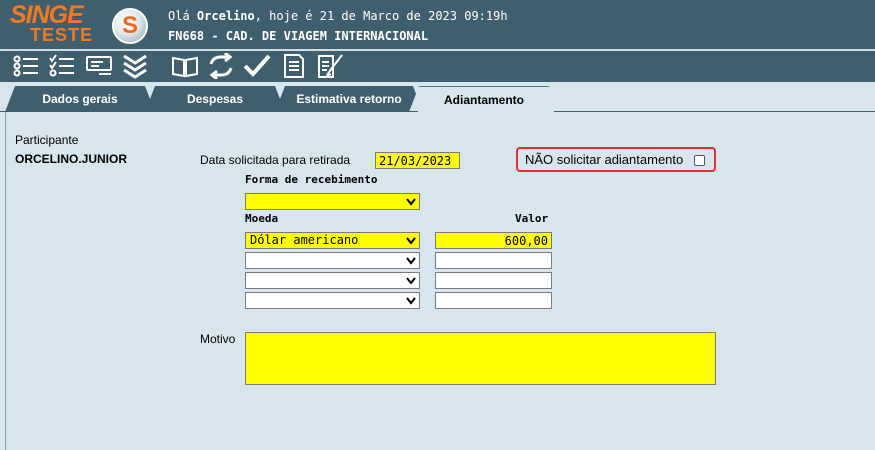  Describe the element at coordinates (47, 140) in the screenshot. I see `participant-label: Participante` at that location.